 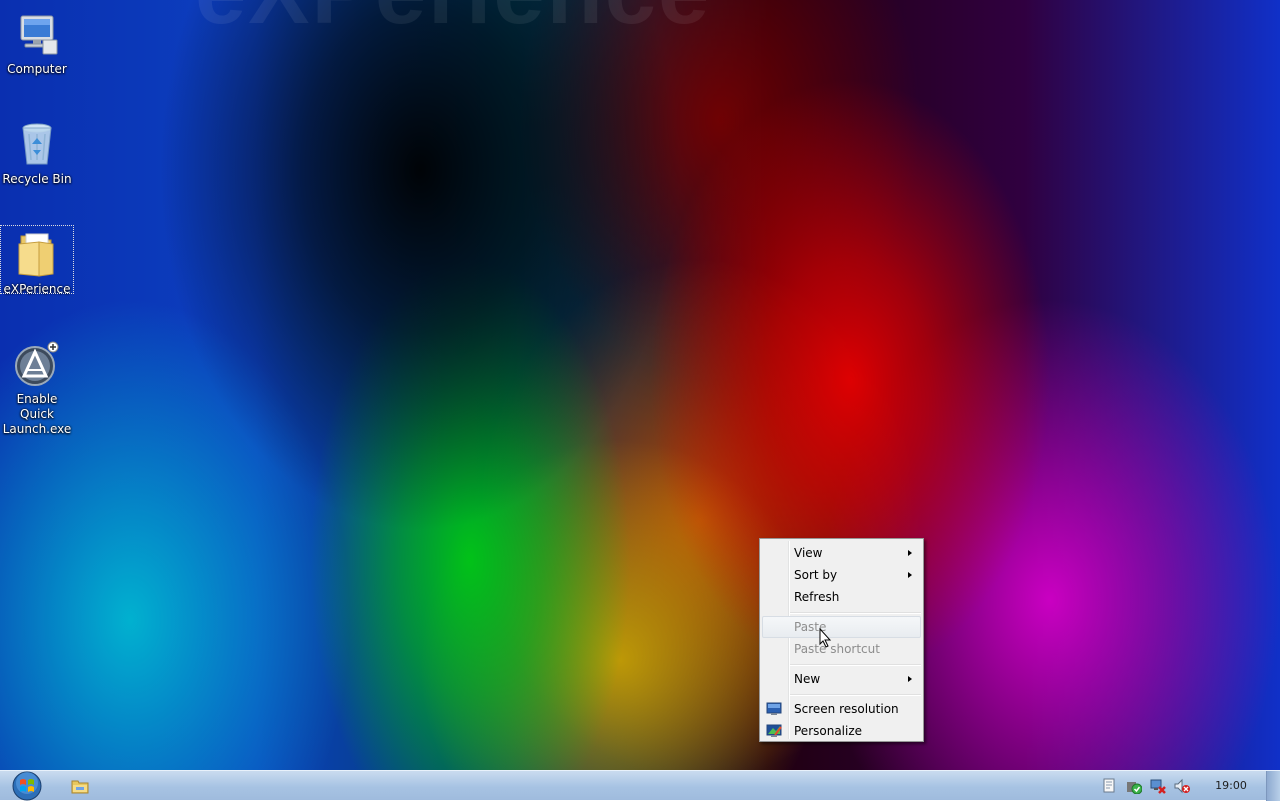 What do you see at coordinates (37, 429) in the screenshot?
I see `desktop-icon-label-line2: Launch.exe` at bounding box center [37, 429].